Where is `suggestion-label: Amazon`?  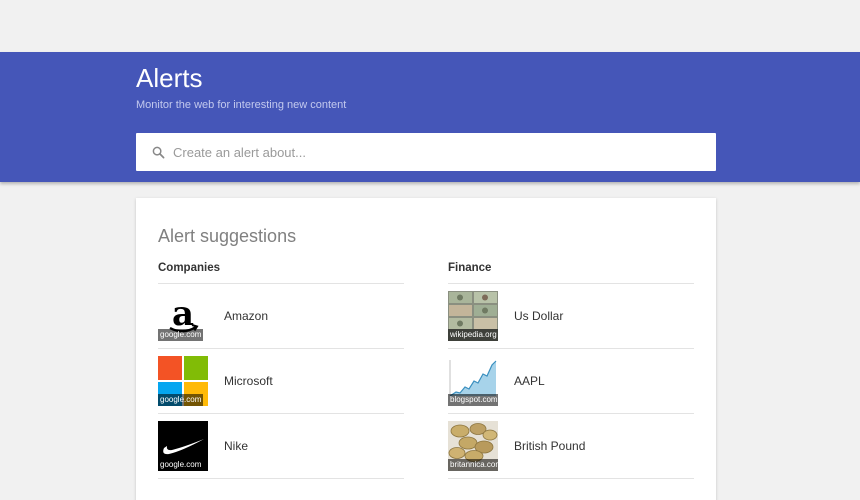
suggestion-label: Amazon is located at coordinates (246, 316).